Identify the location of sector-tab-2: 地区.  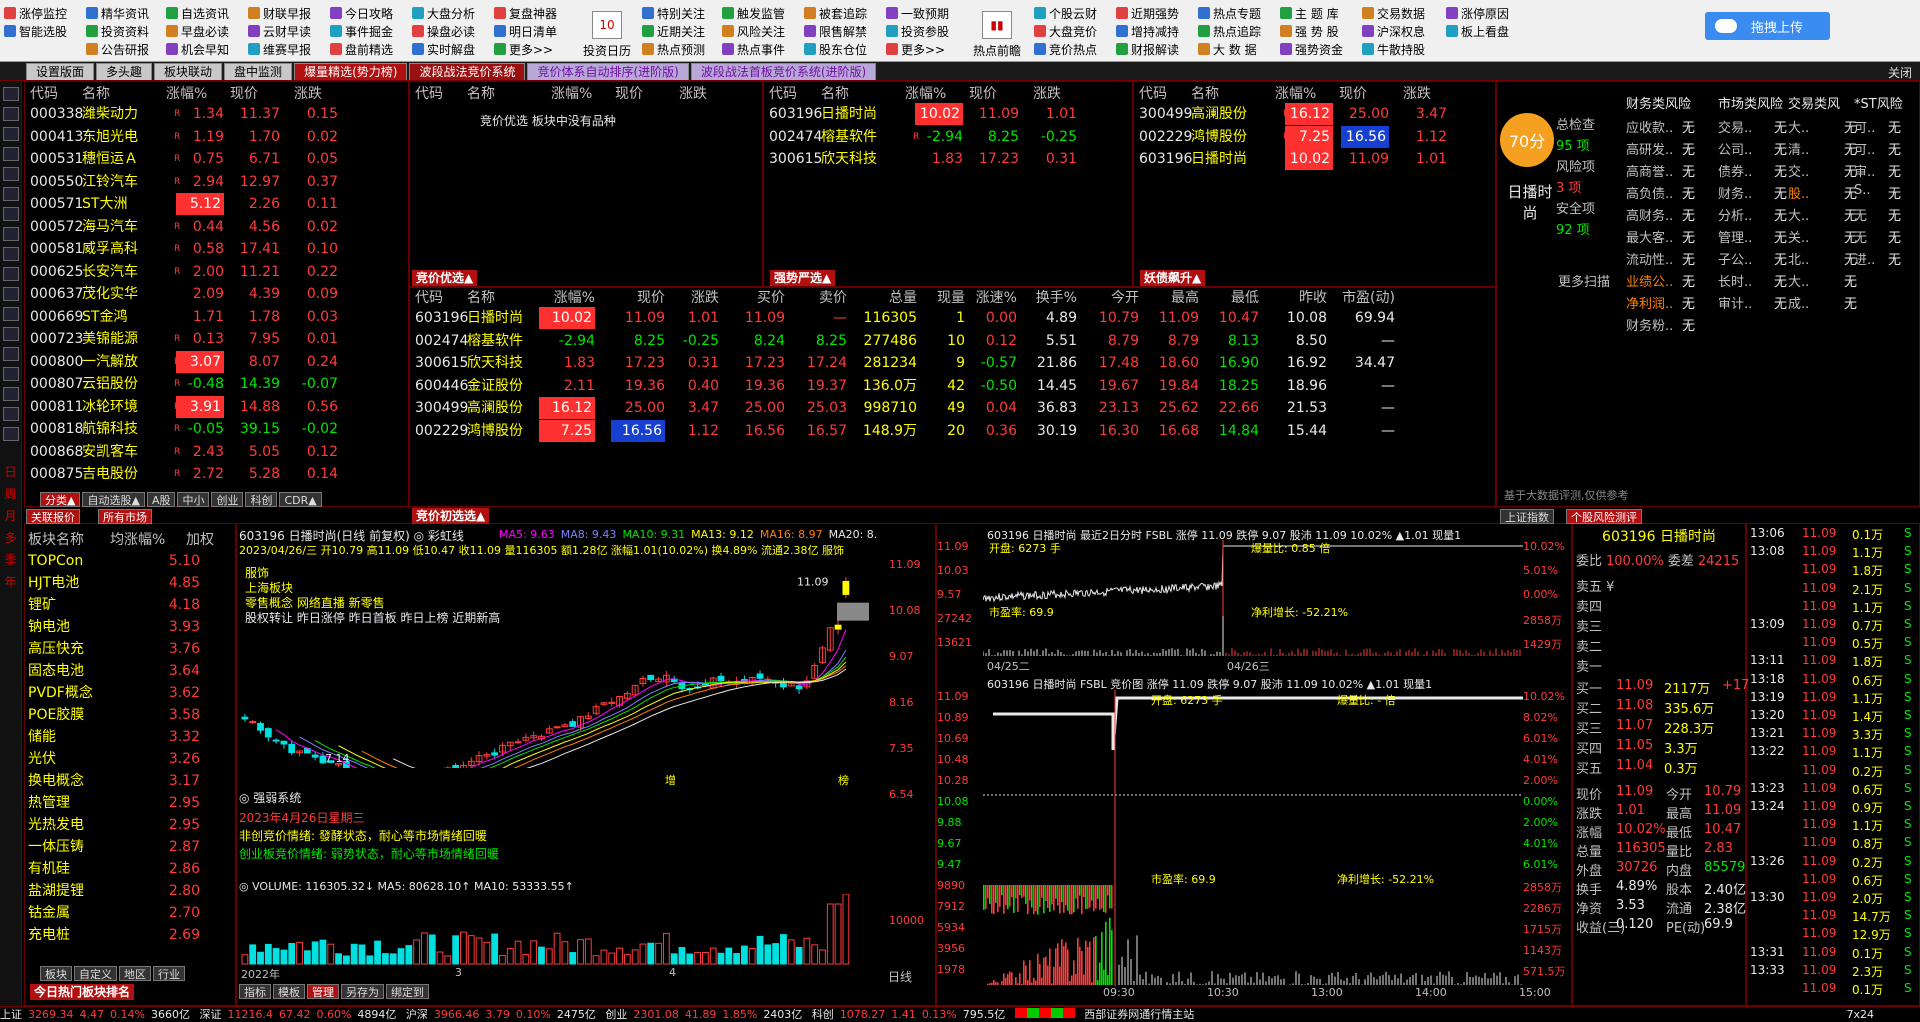
(135, 973).